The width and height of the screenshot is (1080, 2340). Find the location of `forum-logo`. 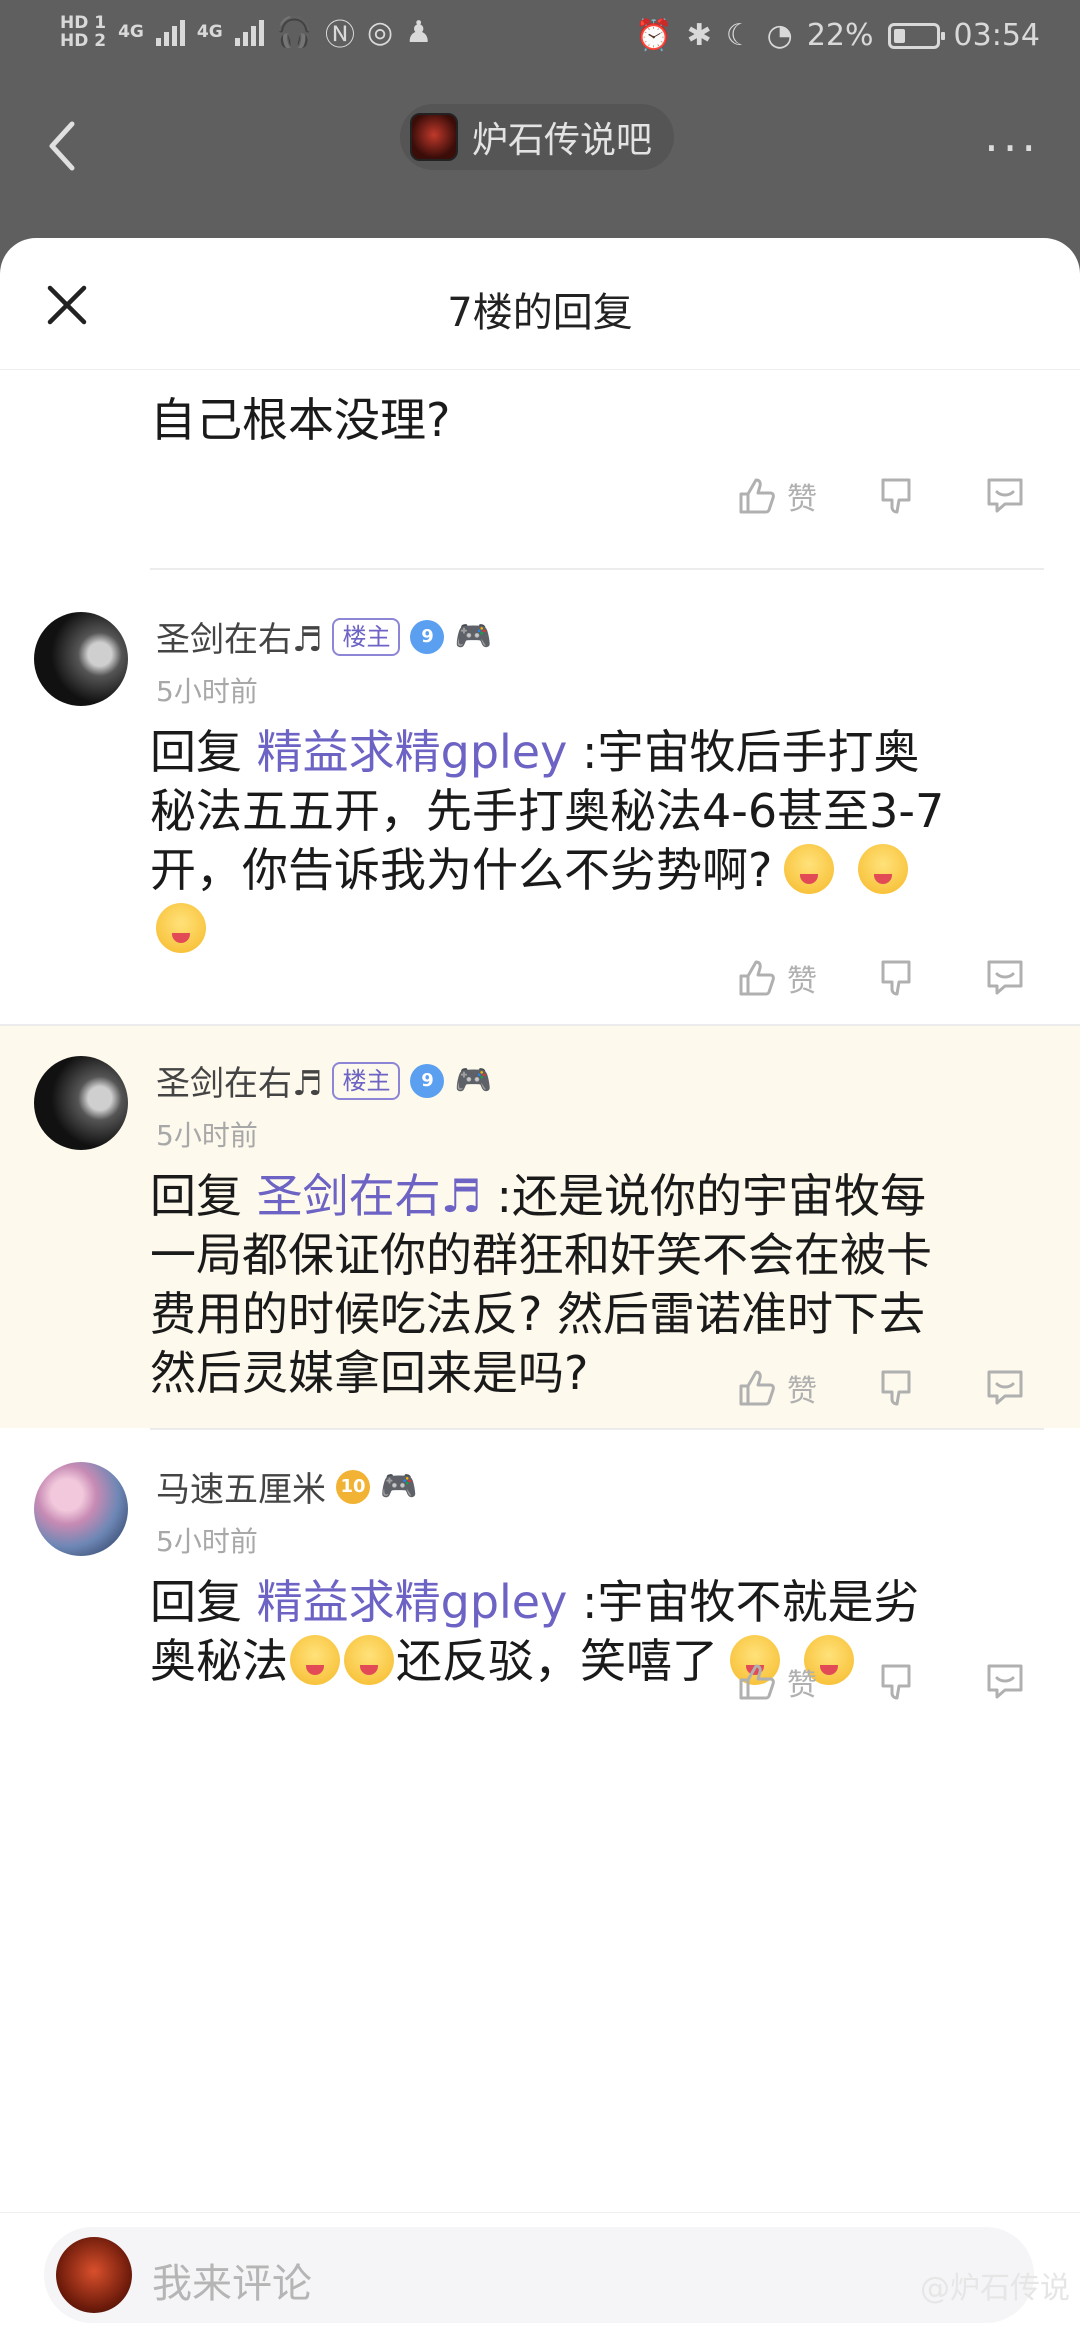

forum-logo is located at coordinates (434, 137).